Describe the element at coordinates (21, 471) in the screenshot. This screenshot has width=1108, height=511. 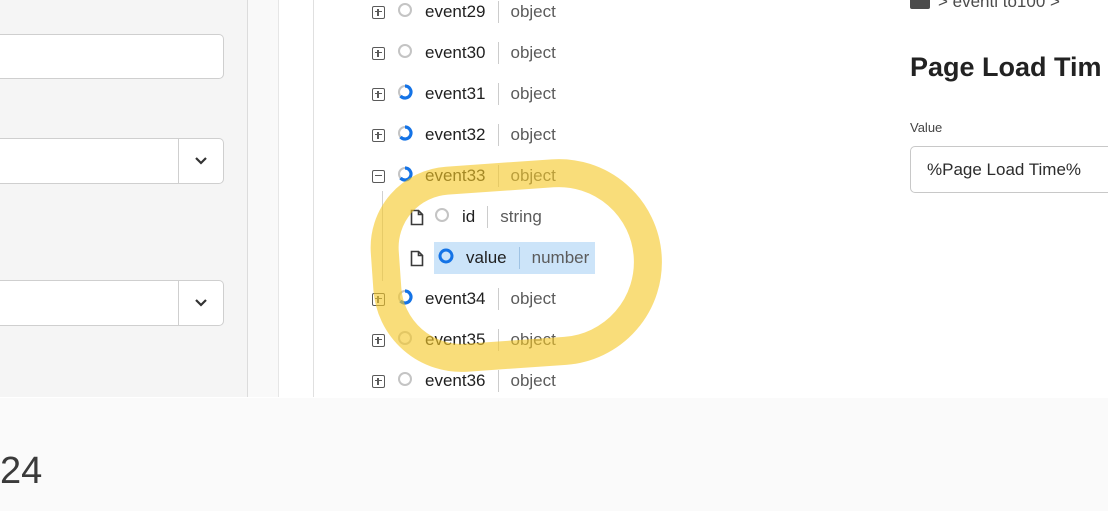
I see `step-counter: 24` at that location.